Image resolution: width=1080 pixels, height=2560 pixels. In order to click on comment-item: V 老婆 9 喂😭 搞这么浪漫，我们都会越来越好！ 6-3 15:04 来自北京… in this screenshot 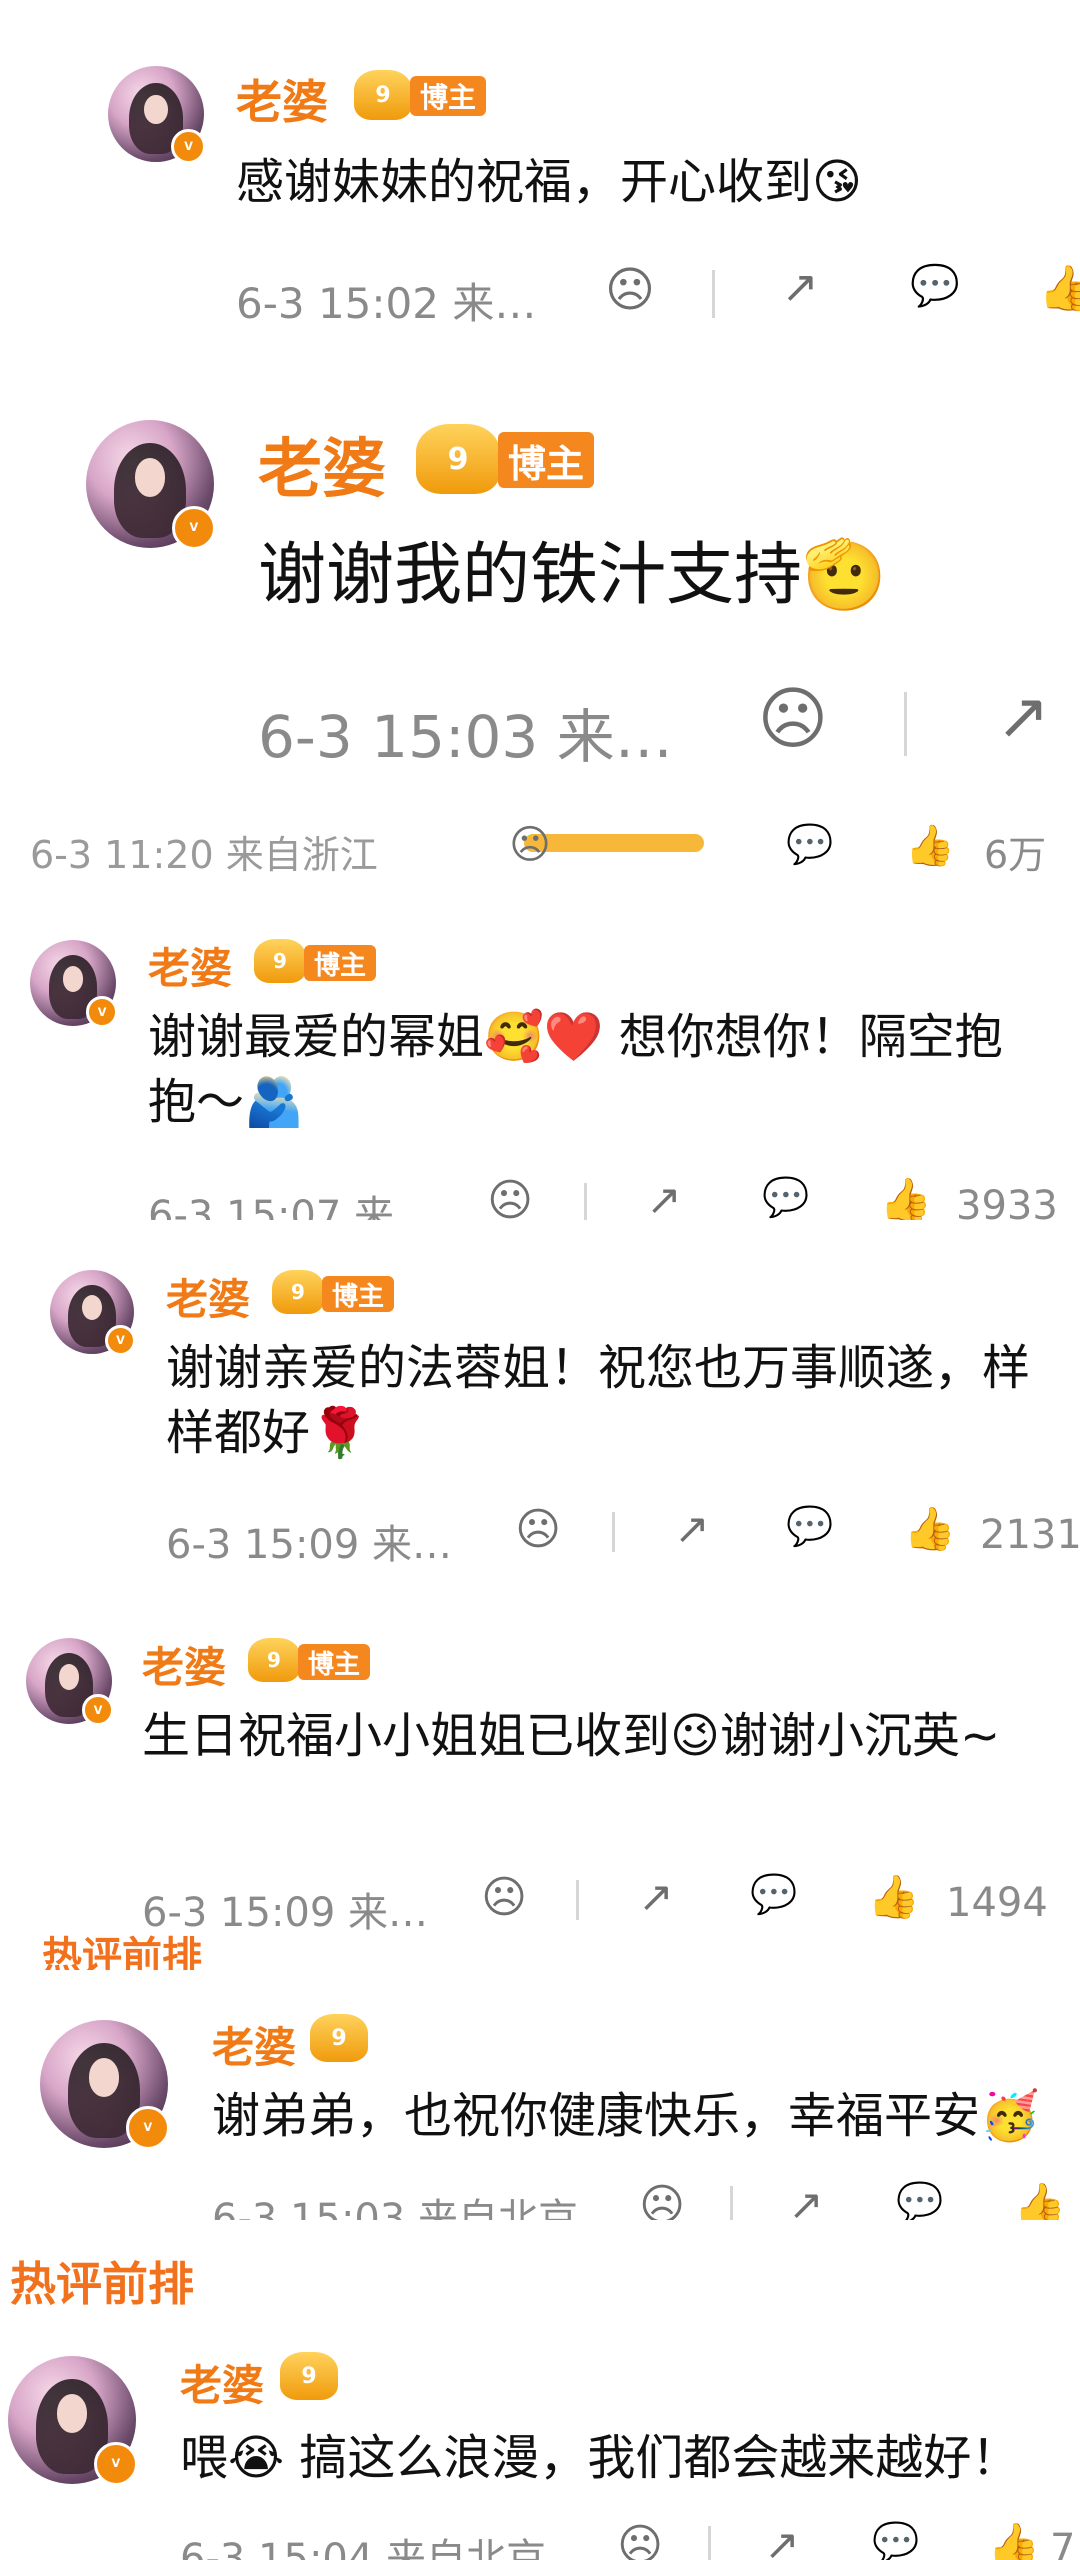, I will do `click(540, 2445)`.